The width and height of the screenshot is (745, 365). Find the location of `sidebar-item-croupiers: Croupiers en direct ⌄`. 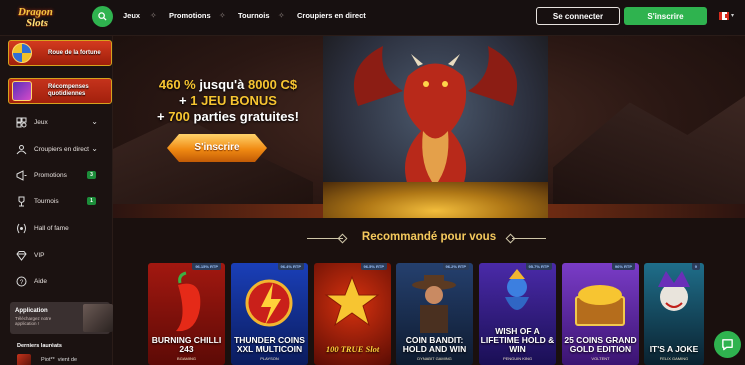

sidebar-item-croupiers: Croupiers en direct ⌄ is located at coordinates (61, 149).